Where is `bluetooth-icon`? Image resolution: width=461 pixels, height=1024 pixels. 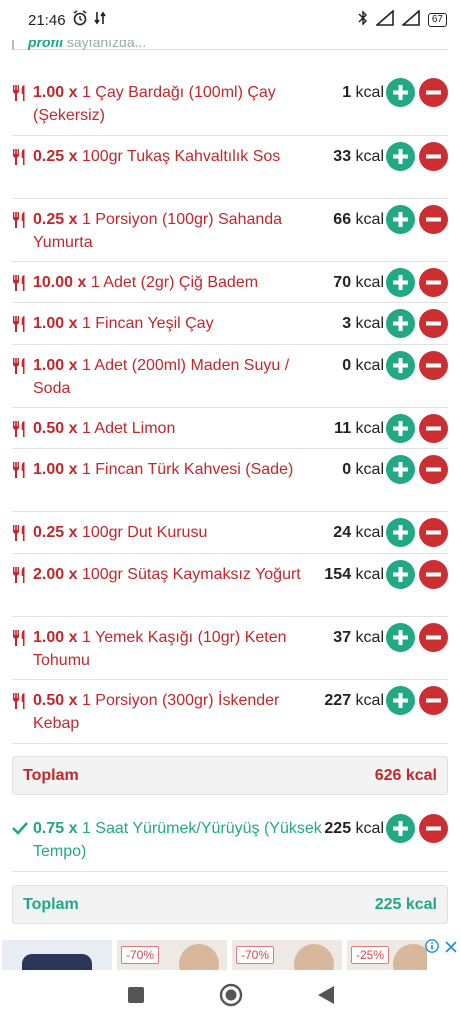 bluetooth-icon is located at coordinates (363, 20).